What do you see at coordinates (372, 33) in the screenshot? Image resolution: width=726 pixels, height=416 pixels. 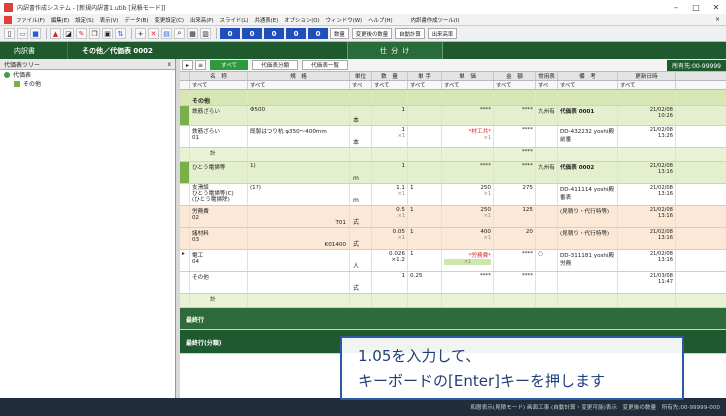 I see `changed-qty-select: 変更後の数量` at bounding box center [372, 33].